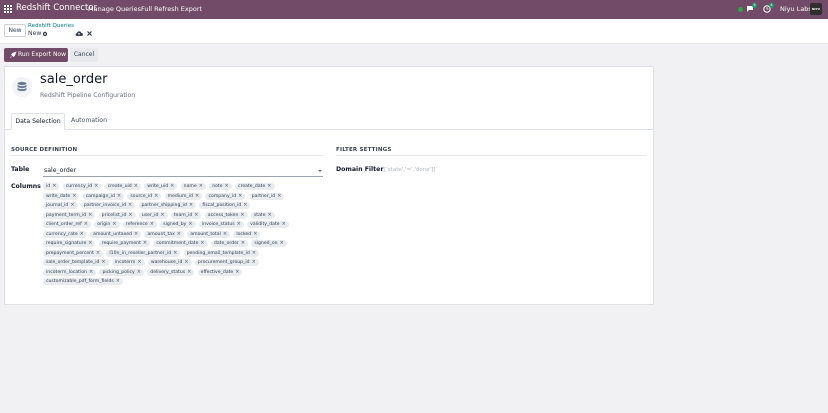 The image size is (828, 413). I want to click on column-tag: delivery_status ×, so click(171, 272).